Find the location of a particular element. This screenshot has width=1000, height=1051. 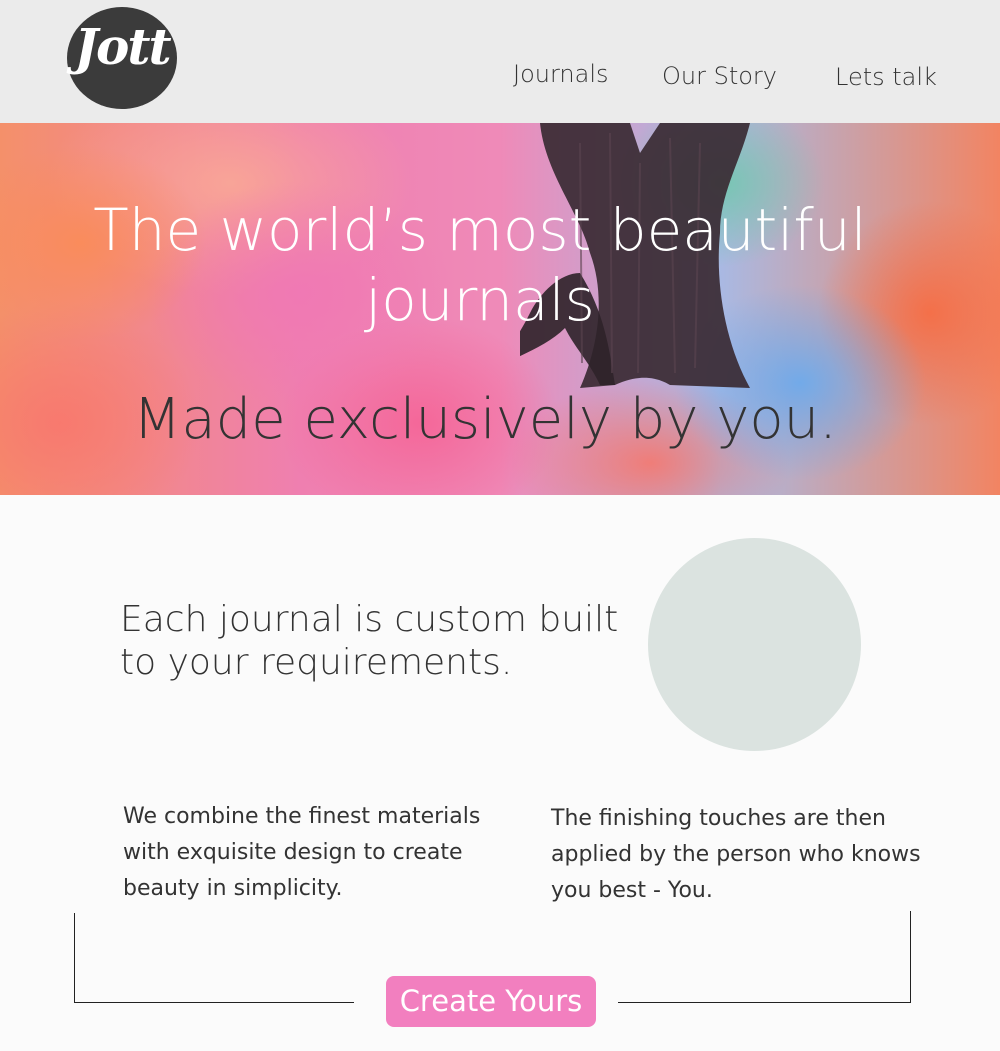

decorative-circle is located at coordinates (754, 644).